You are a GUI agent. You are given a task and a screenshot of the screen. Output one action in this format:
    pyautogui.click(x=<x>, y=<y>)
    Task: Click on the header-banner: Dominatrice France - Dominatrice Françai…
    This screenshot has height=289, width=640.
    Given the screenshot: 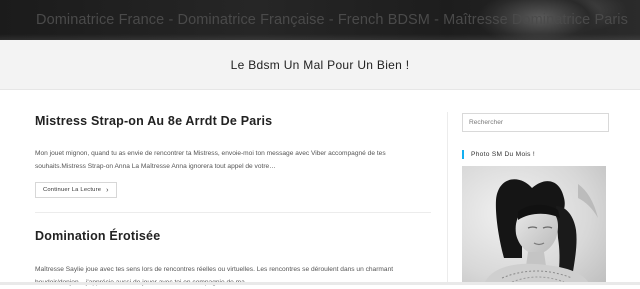 What is the action you would take?
    pyautogui.click(x=320, y=20)
    